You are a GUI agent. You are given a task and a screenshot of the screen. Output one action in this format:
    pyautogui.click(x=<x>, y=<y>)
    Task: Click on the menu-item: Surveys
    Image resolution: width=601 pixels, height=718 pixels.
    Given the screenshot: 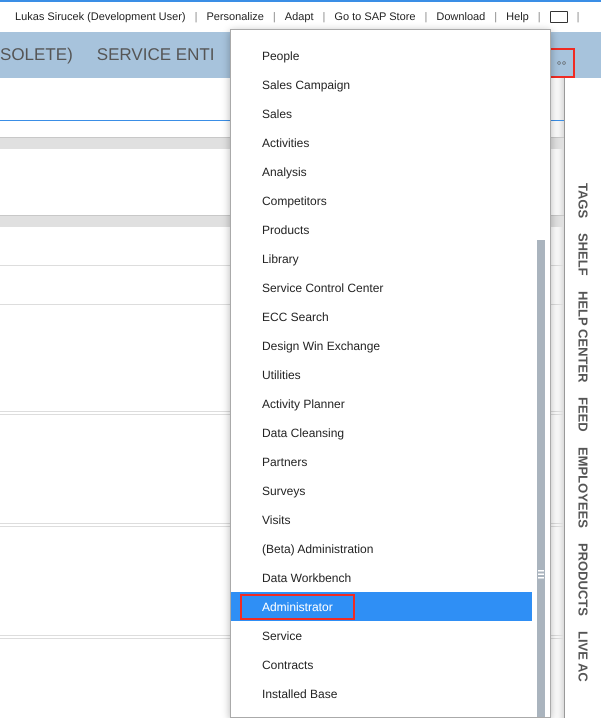 What is the action you would take?
    pyautogui.click(x=381, y=490)
    